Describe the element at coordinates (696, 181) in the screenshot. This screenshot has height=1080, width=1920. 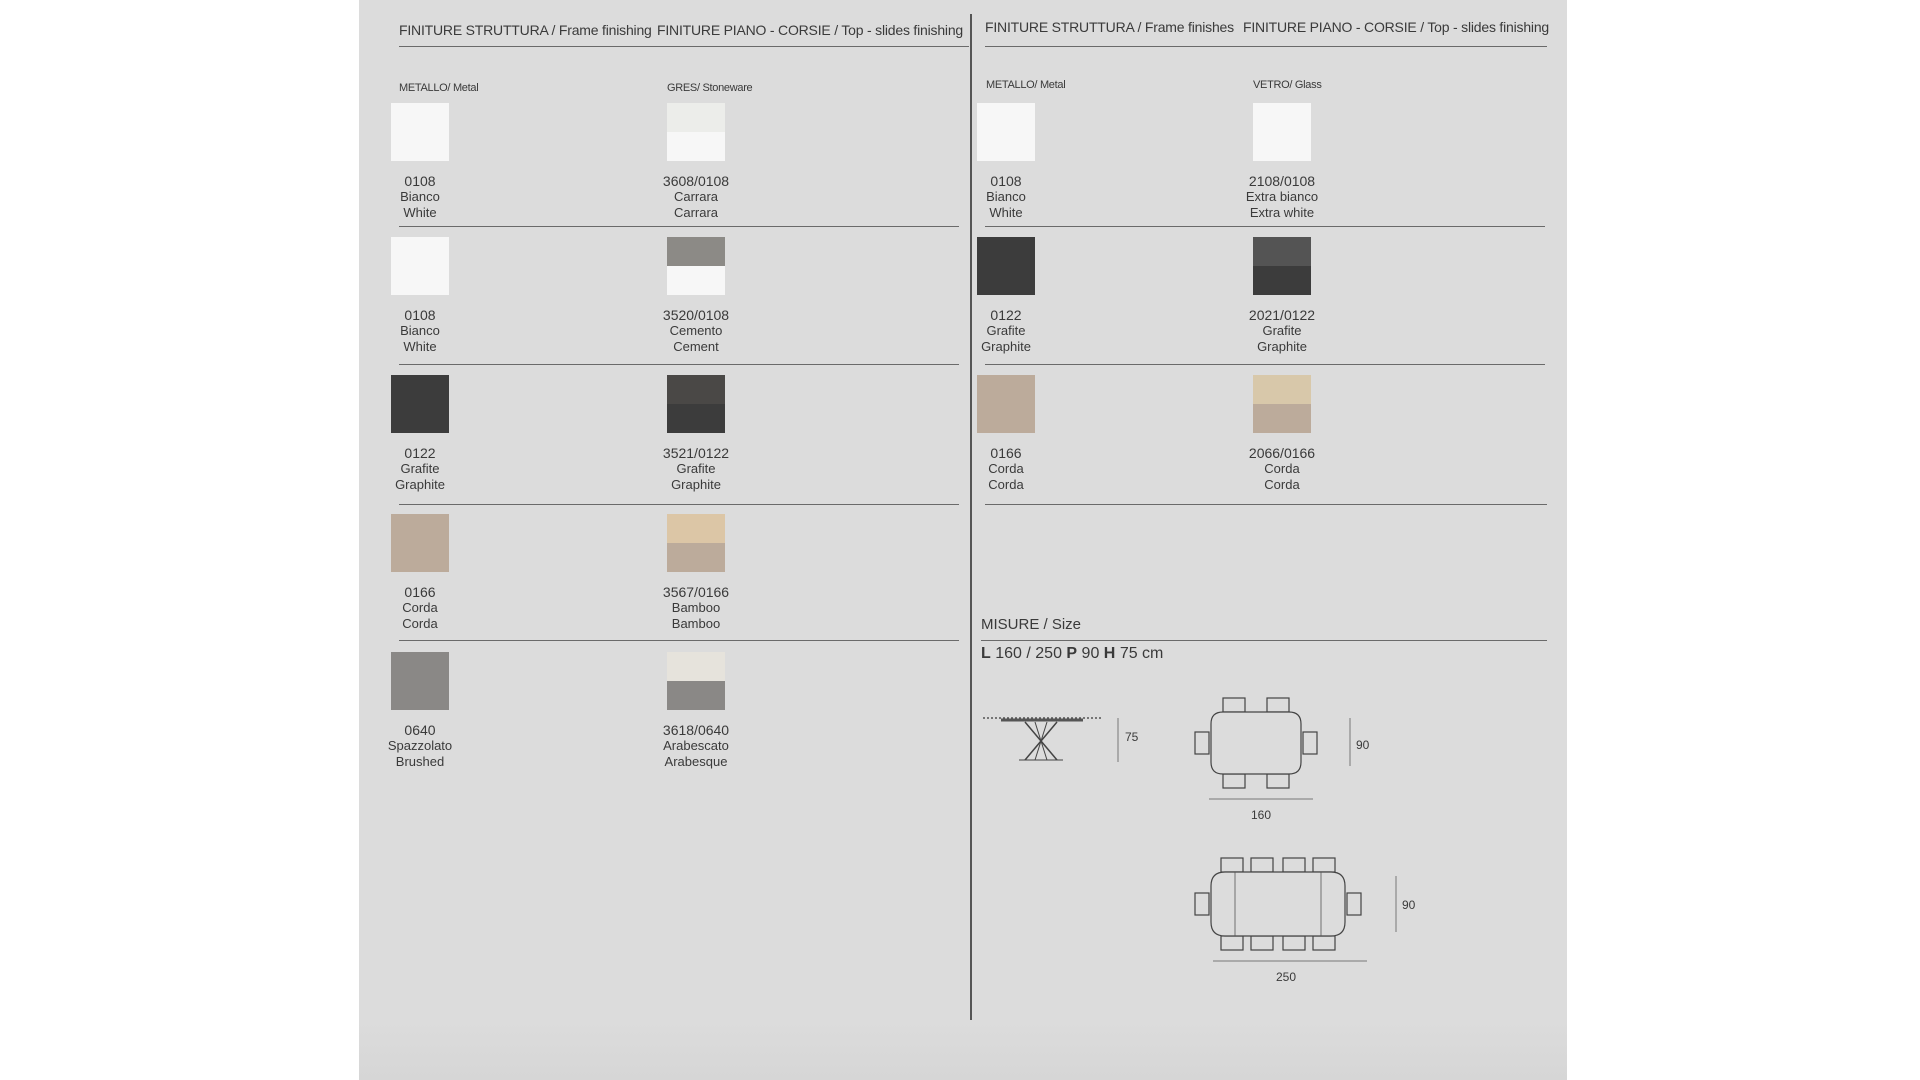
I see `swatch-code: 3608/0108` at that location.